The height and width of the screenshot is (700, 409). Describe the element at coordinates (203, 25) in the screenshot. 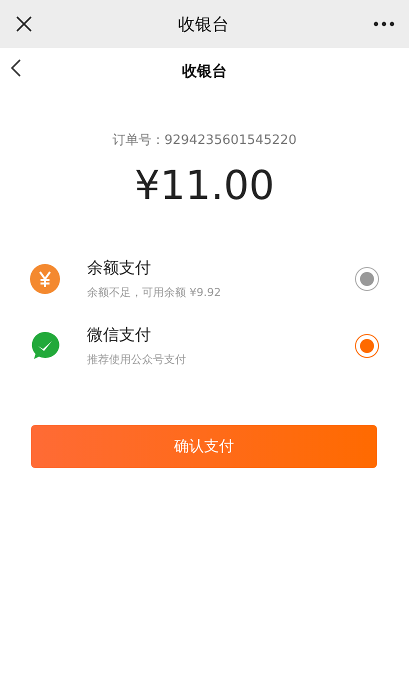

I see `window-title: 收银台` at that location.